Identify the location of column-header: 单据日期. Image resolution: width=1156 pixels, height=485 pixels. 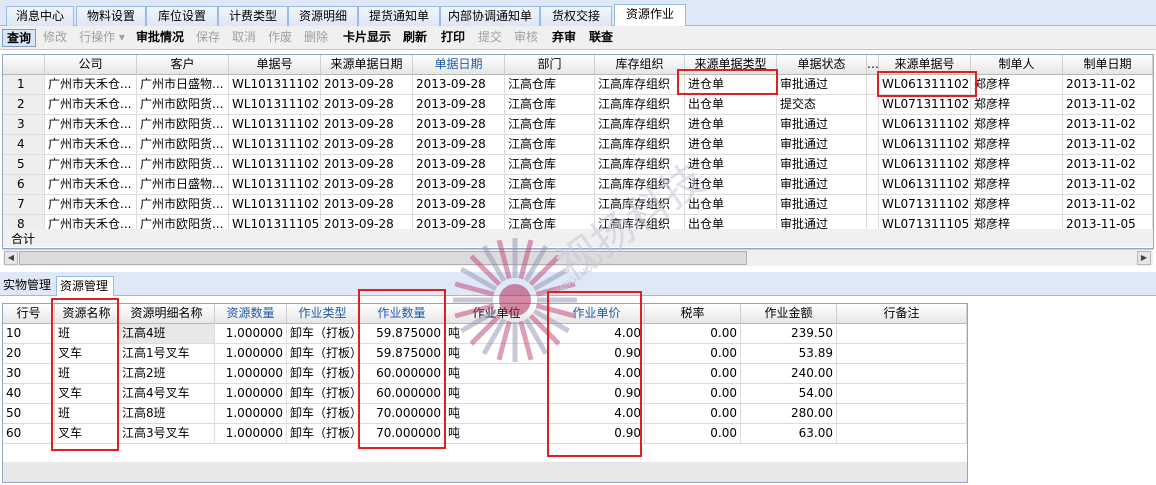
(459, 65).